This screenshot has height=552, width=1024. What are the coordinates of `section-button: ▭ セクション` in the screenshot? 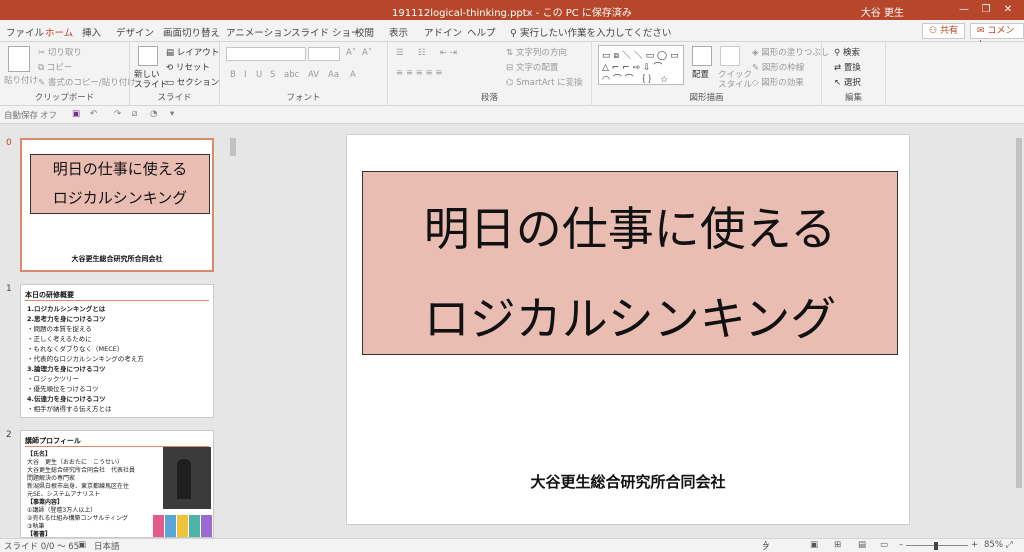 It's located at (192, 82).